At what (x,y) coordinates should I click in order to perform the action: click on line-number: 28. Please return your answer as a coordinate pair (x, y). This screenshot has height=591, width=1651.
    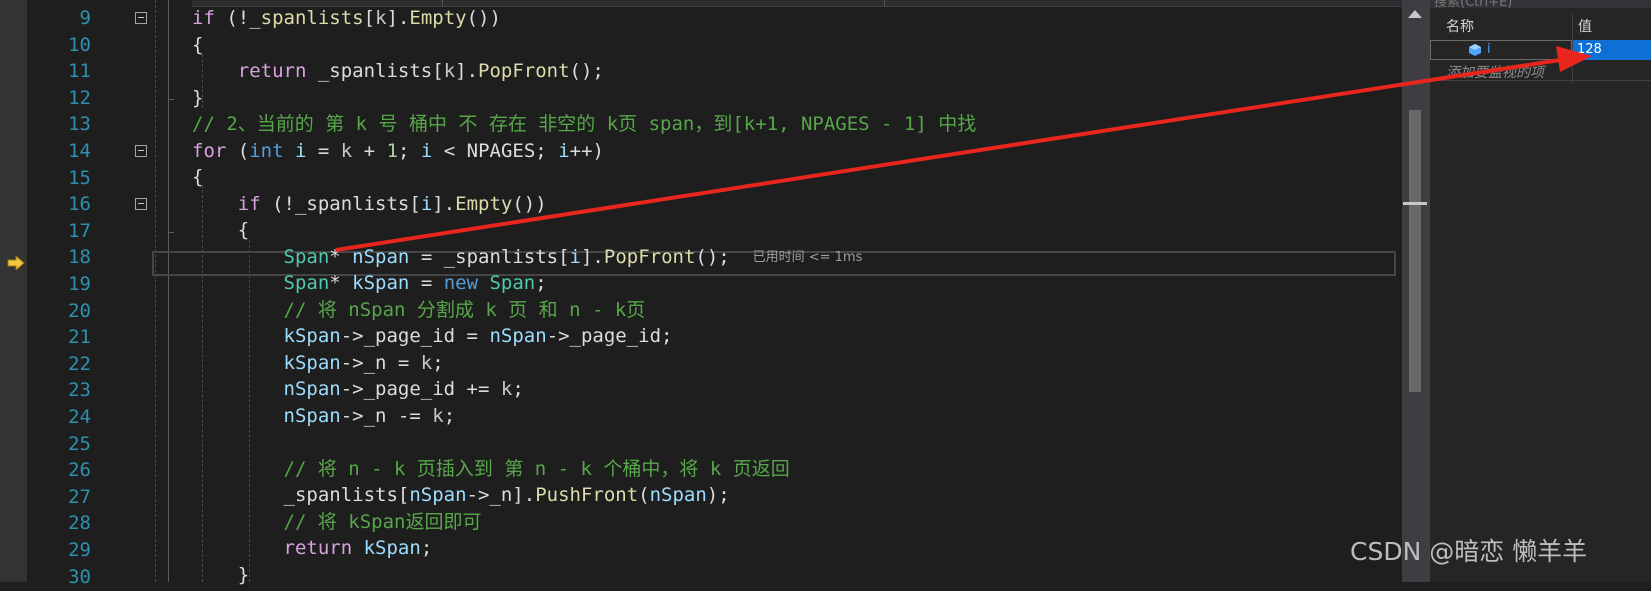
    Looking at the image, I should click on (79, 523).